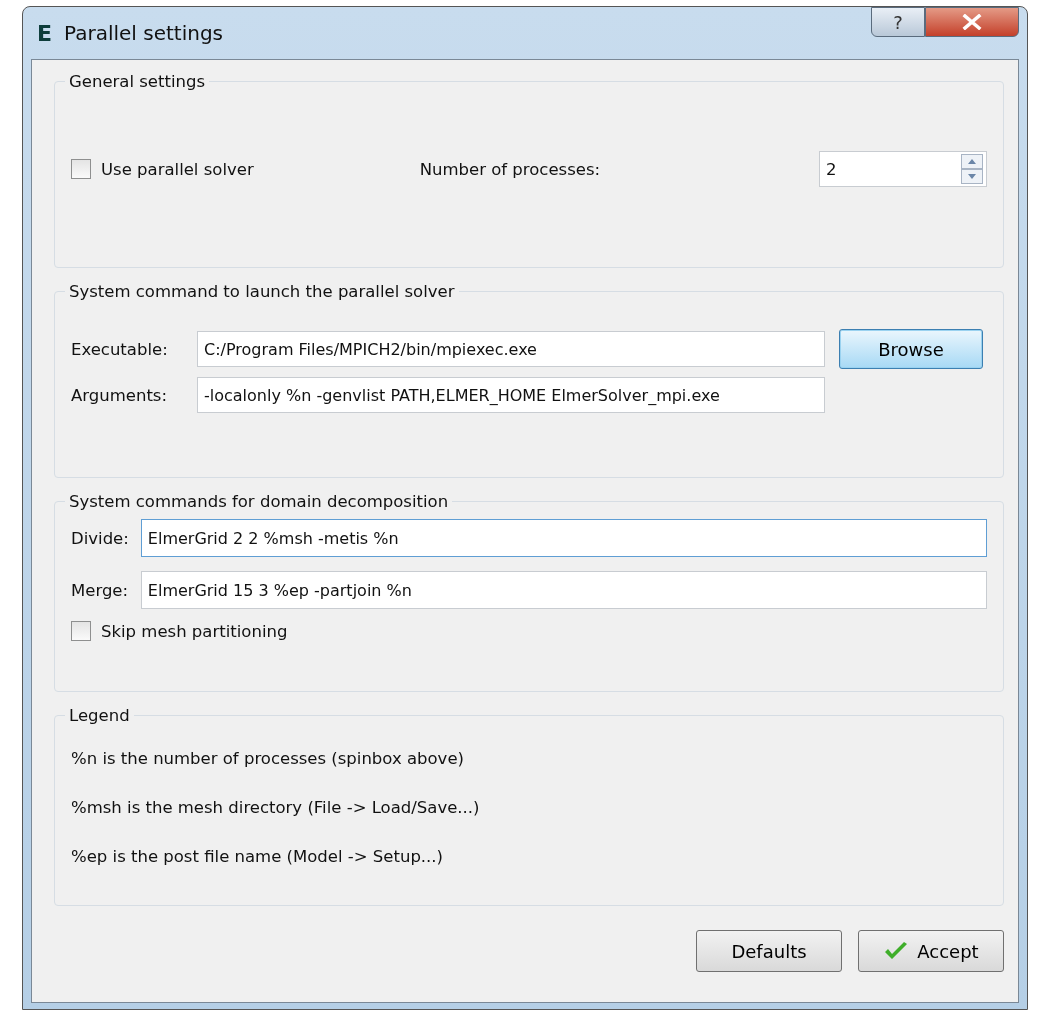  I want to click on group-title: General settings, so click(137, 81).